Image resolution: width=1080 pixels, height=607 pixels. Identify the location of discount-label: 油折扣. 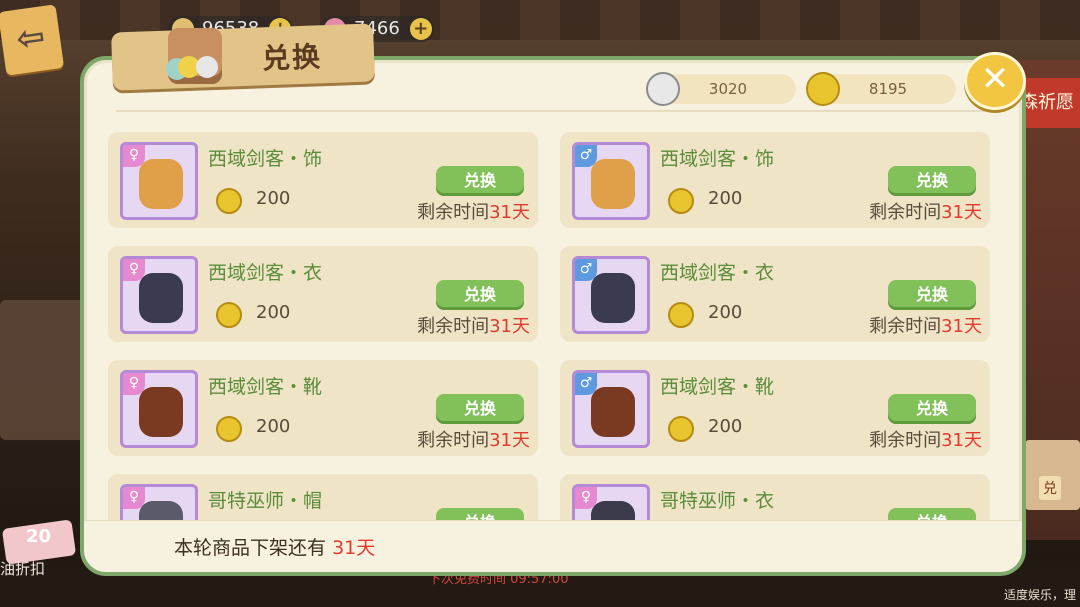
(23, 569).